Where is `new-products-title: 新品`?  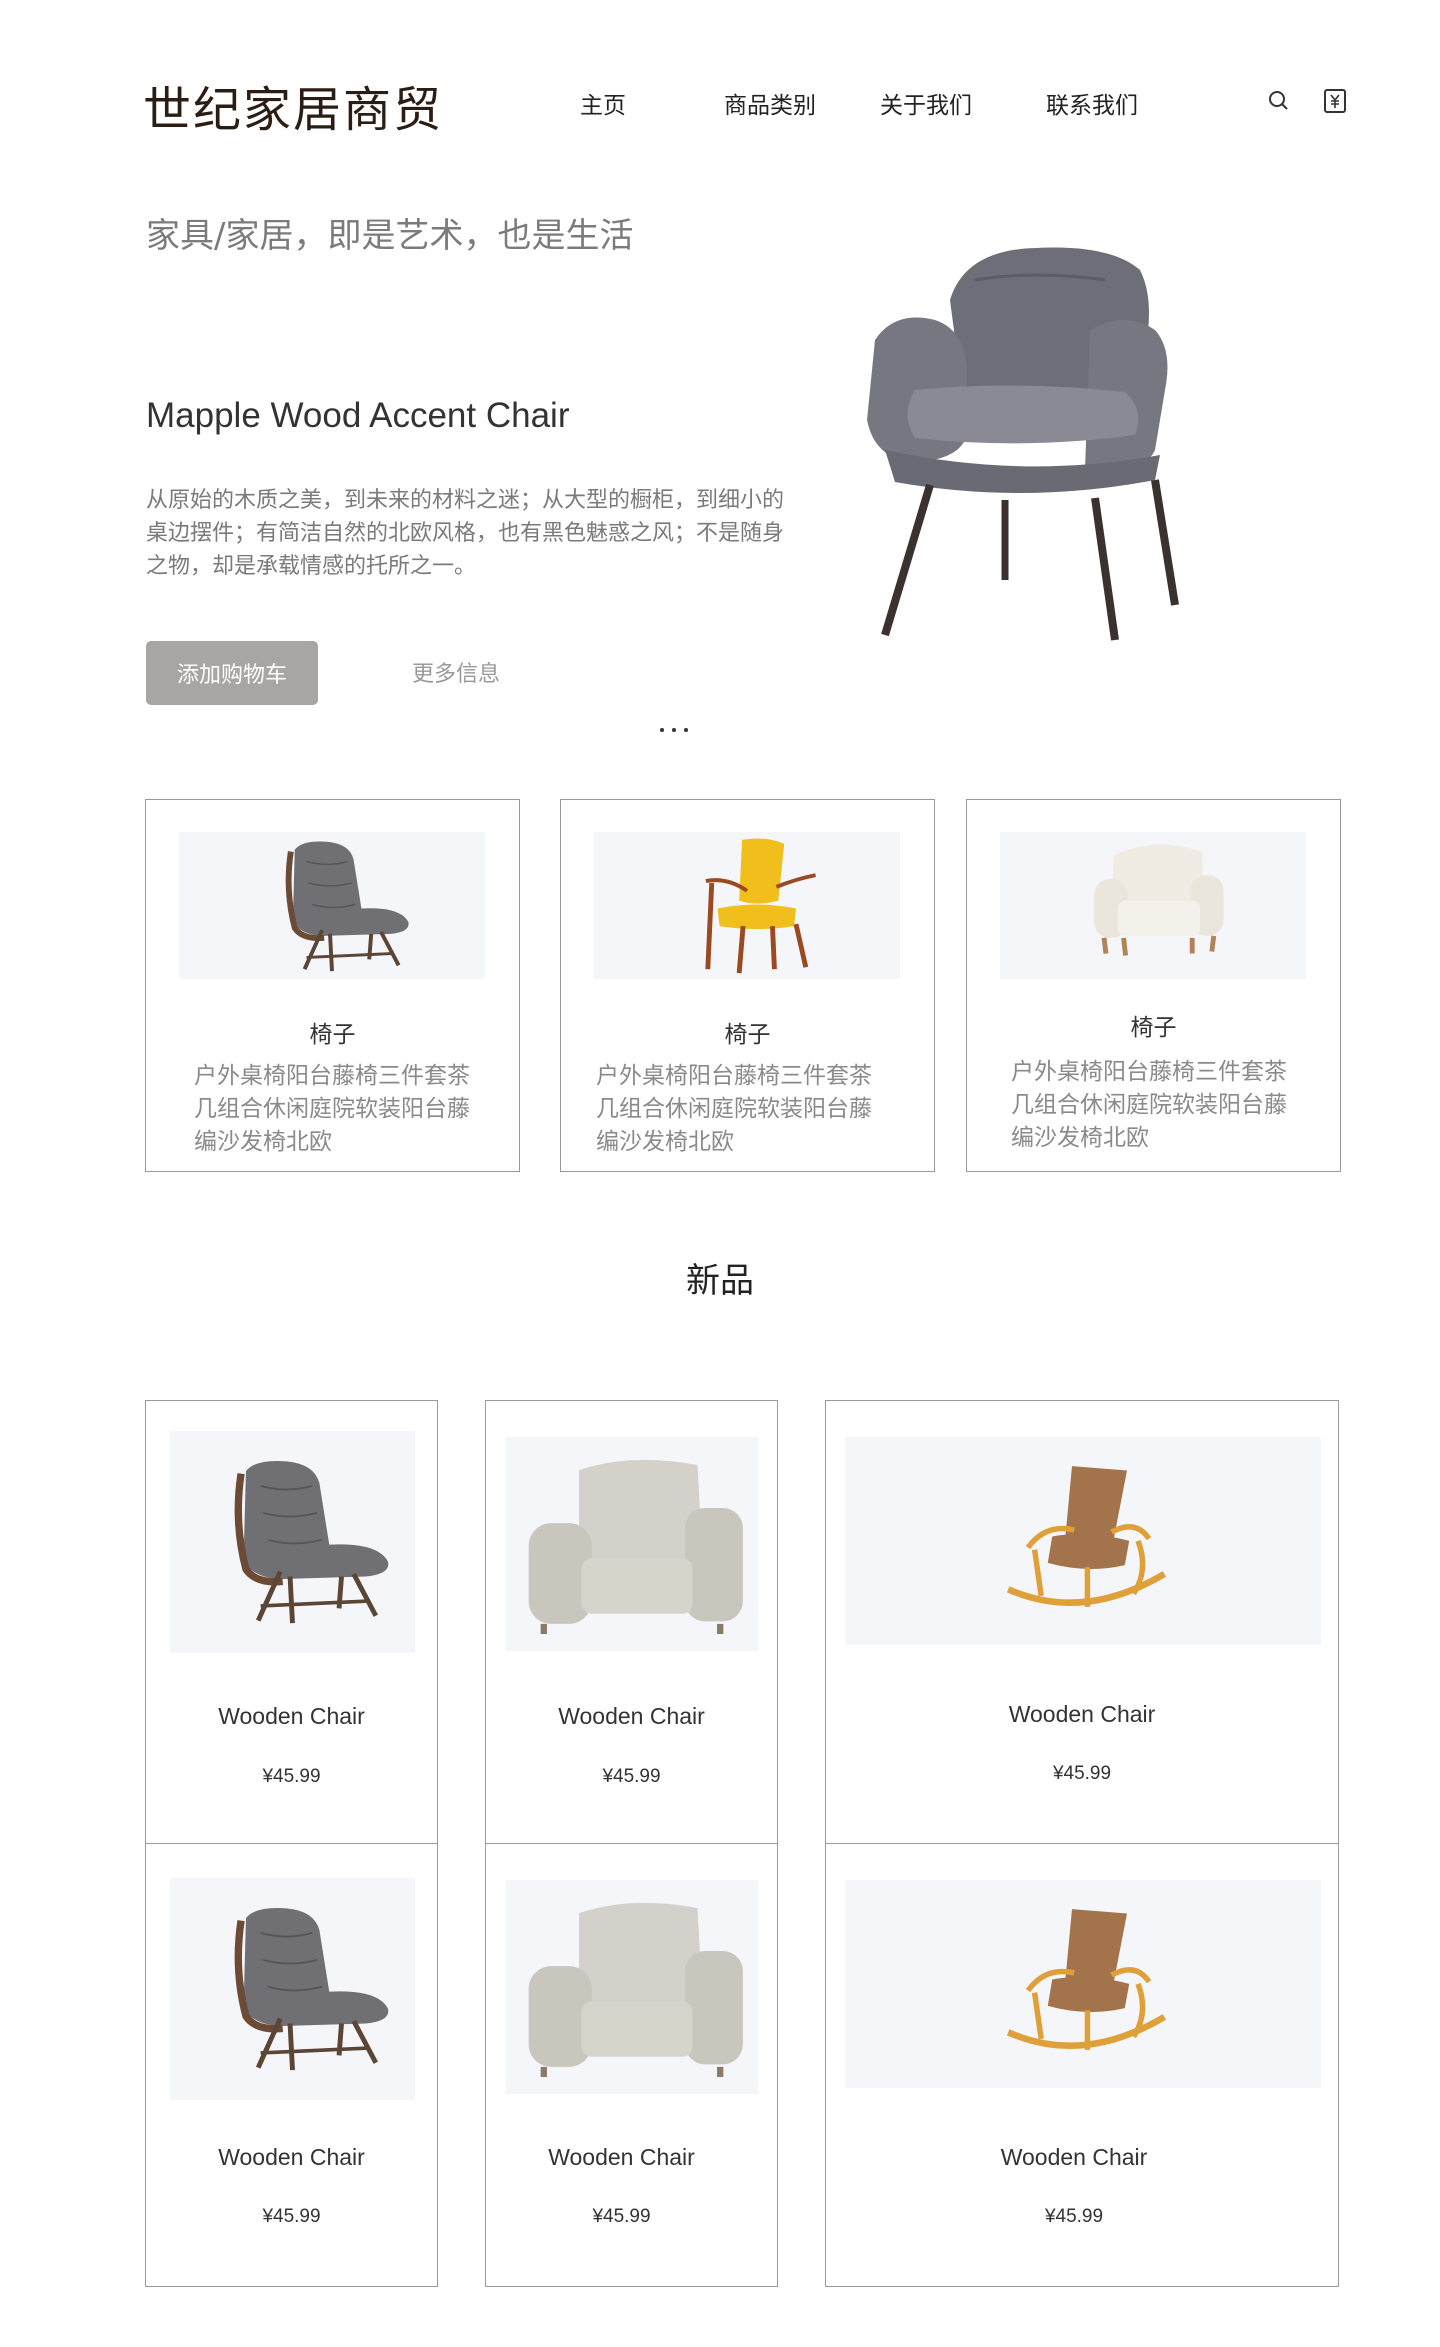 new-products-title: 新品 is located at coordinates (720, 1281).